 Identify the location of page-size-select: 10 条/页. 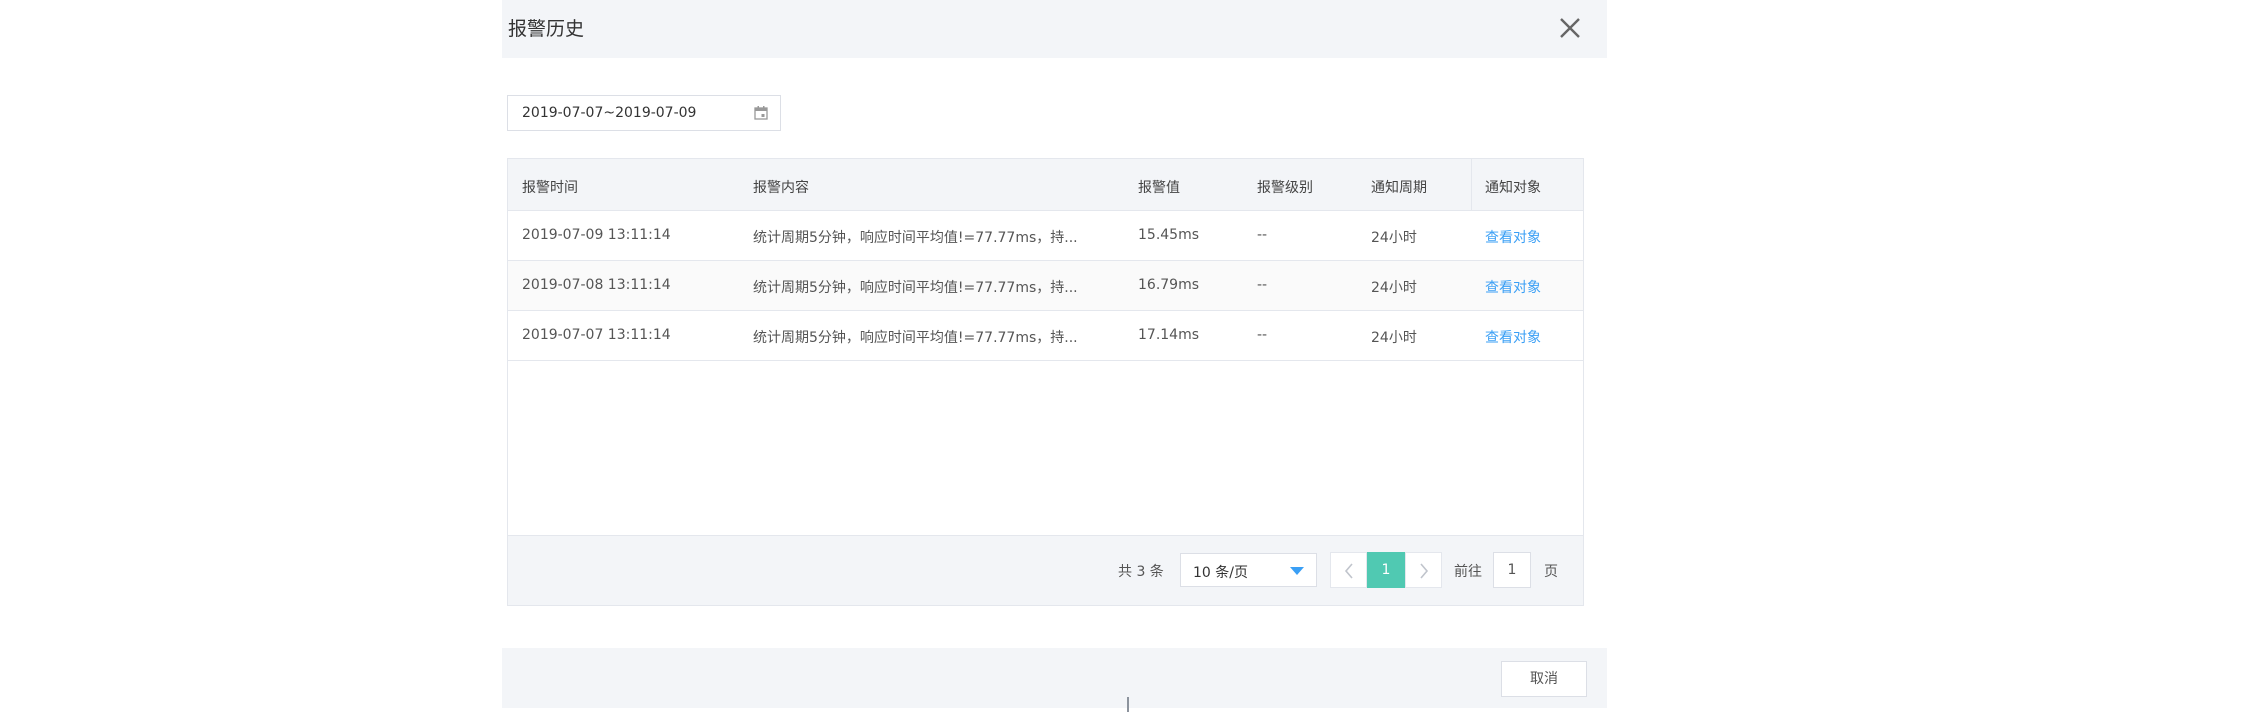
(1248, 570).